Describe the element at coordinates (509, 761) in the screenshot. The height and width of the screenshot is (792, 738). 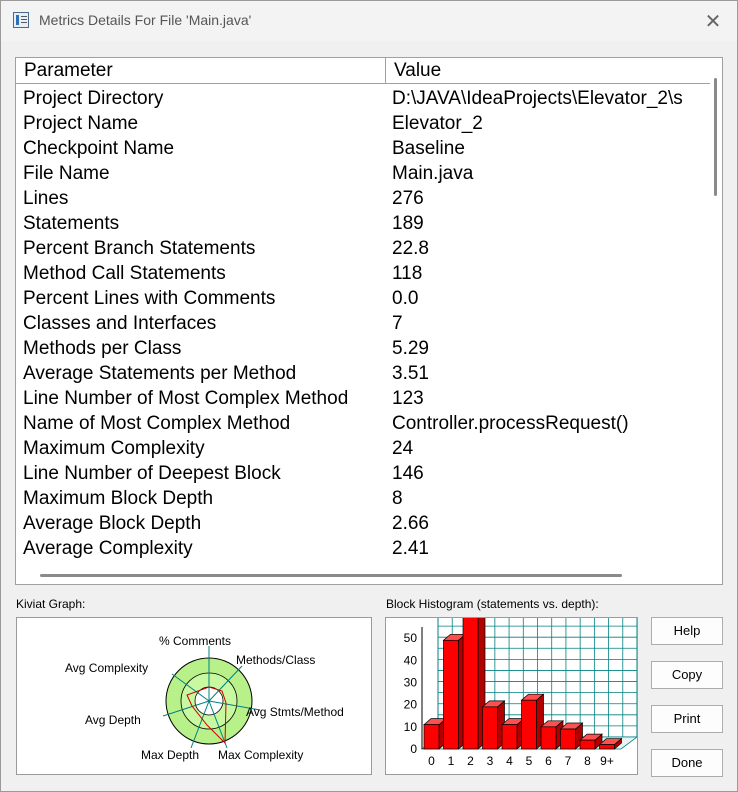
I see `histogram-x-tick: 4` at that location.